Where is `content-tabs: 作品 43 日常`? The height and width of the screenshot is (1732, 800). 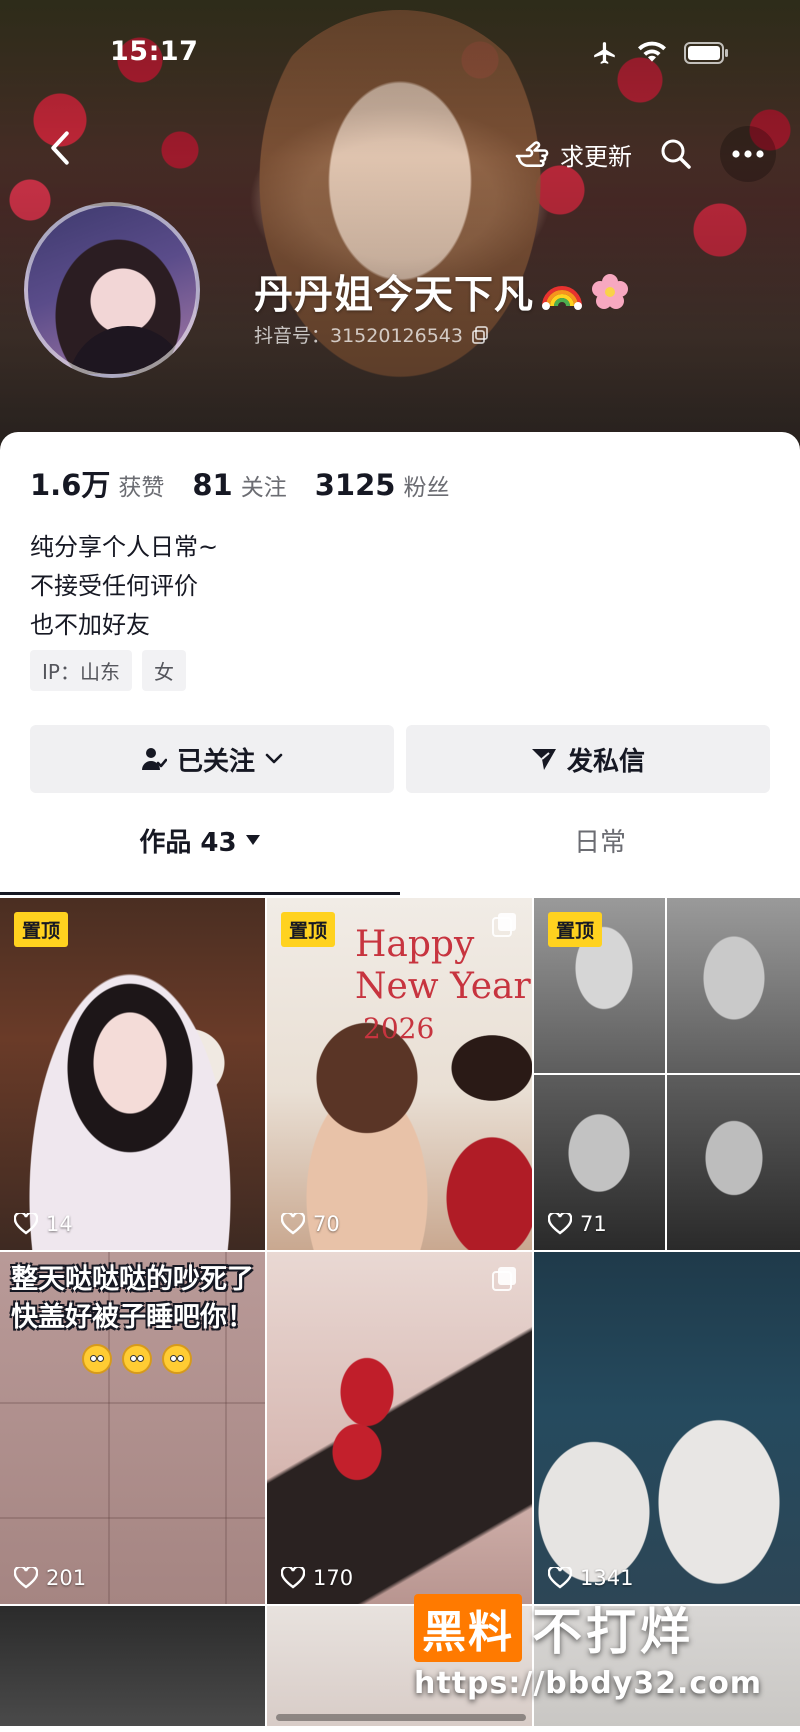 content-tabs: 作品 43 日常 is located at coordinates (400, 840).